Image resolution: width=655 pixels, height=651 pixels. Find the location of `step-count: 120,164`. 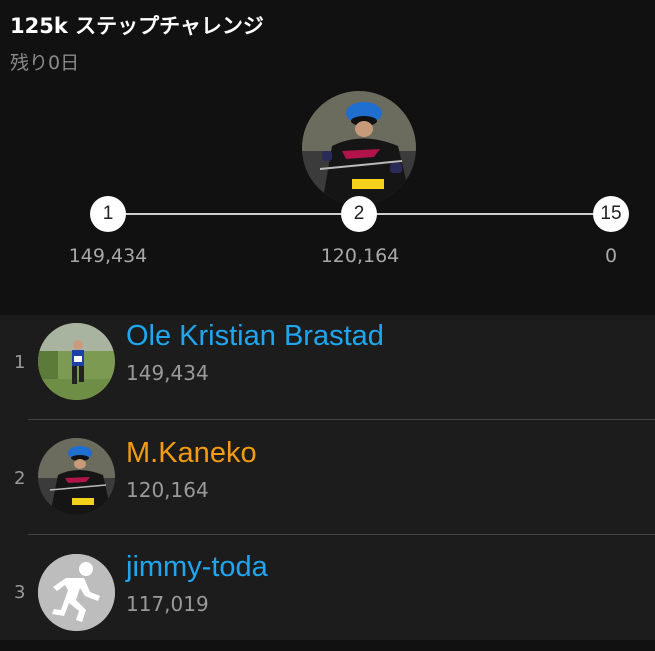

step-count: 120,164 is located at coordinates (167, 490).